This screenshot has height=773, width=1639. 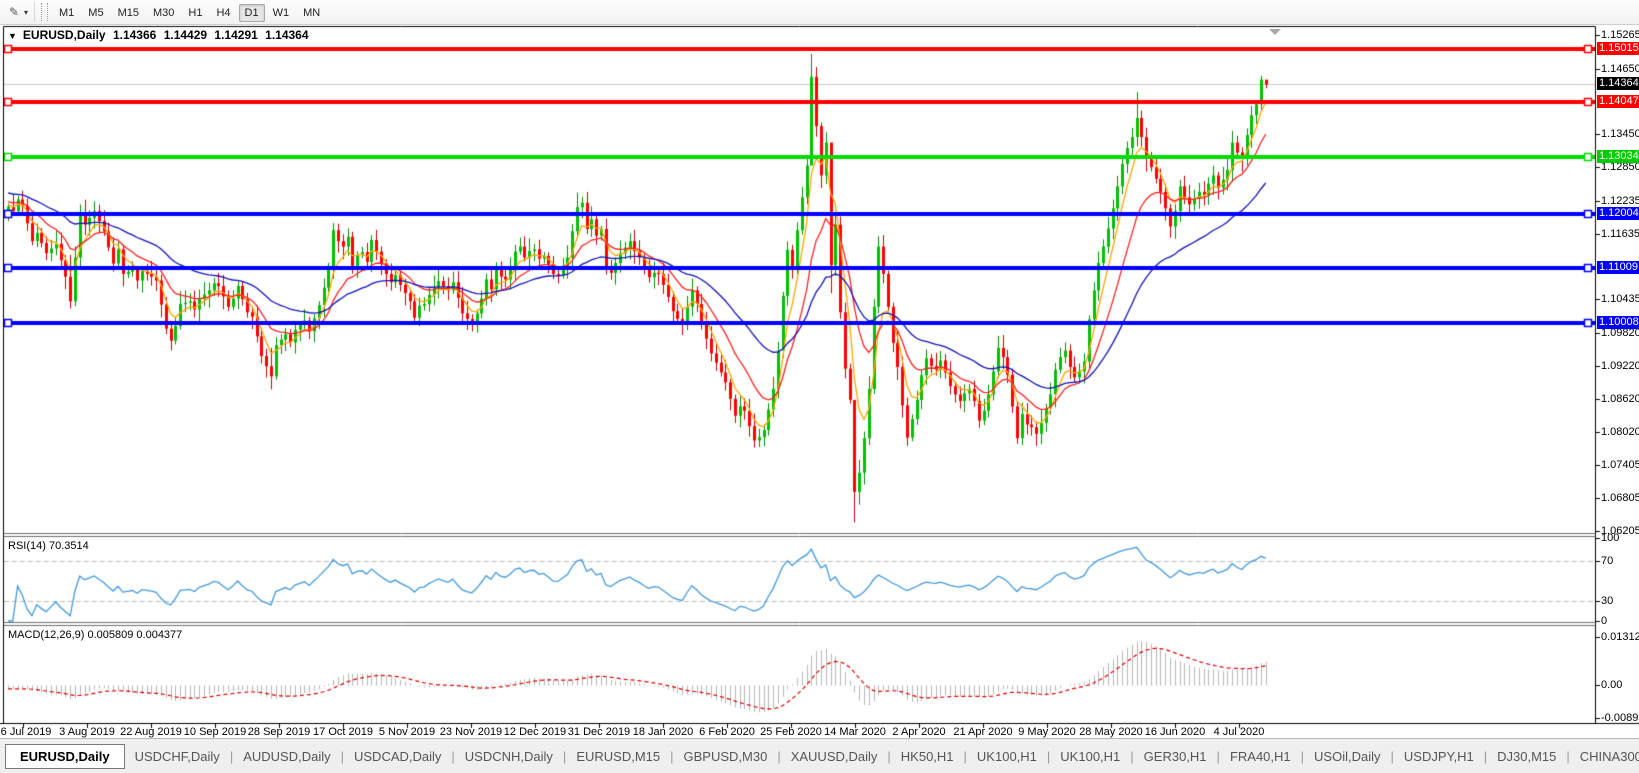 What do you see at coordinates (1620, 465) in the screenshot?
I see `price-tick-label: 1.07405` at bounding box center [1620, 465].